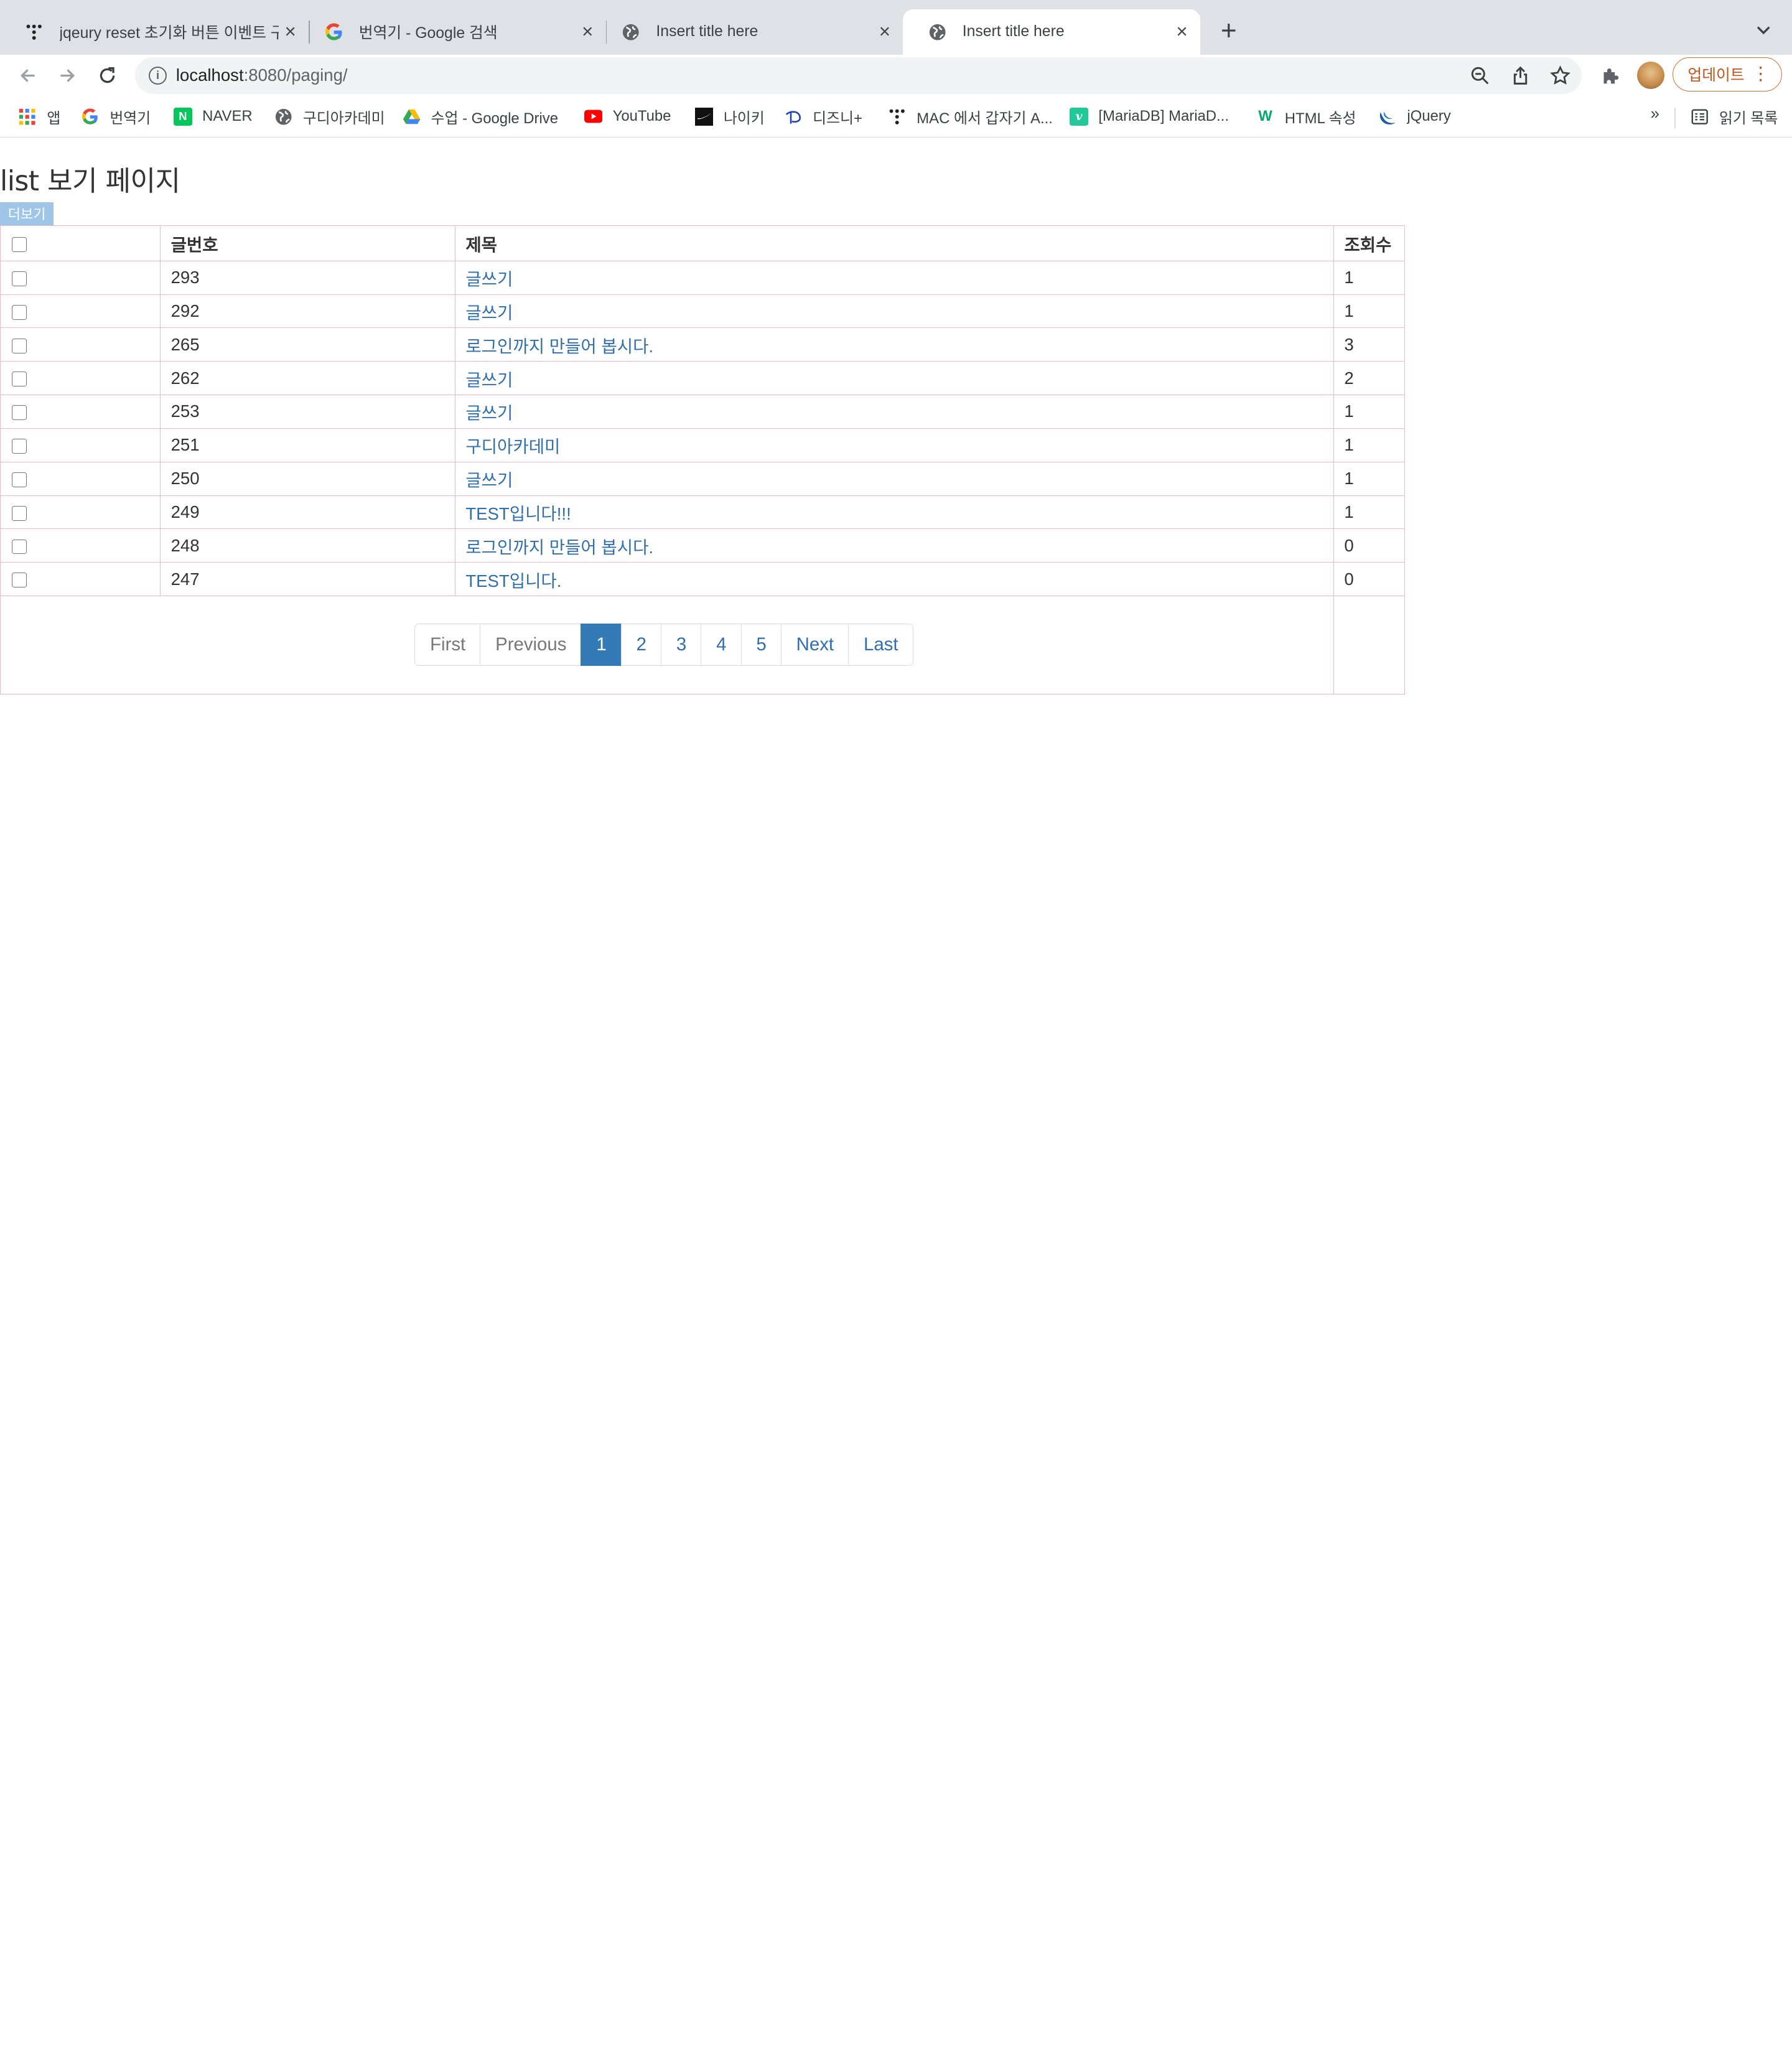  What do you see at coordinates (1716, 76) in the screenshot?
I see `update-label: 업데이트` at bounding box center [1716, 76].